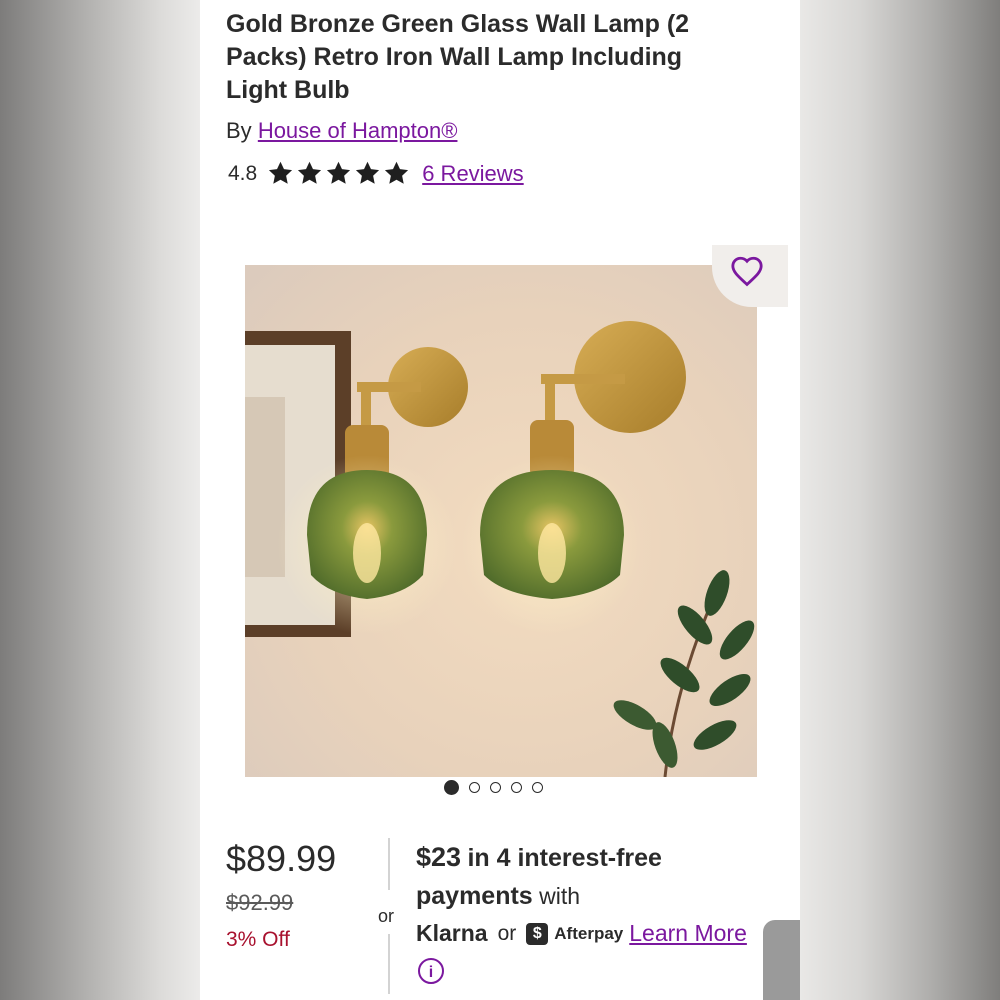 This screenshot has height=1000, width=1000. Describe the element at coordinates (688, 933) in the screenshot. I see `learn-more-link: Learn More` at that location.